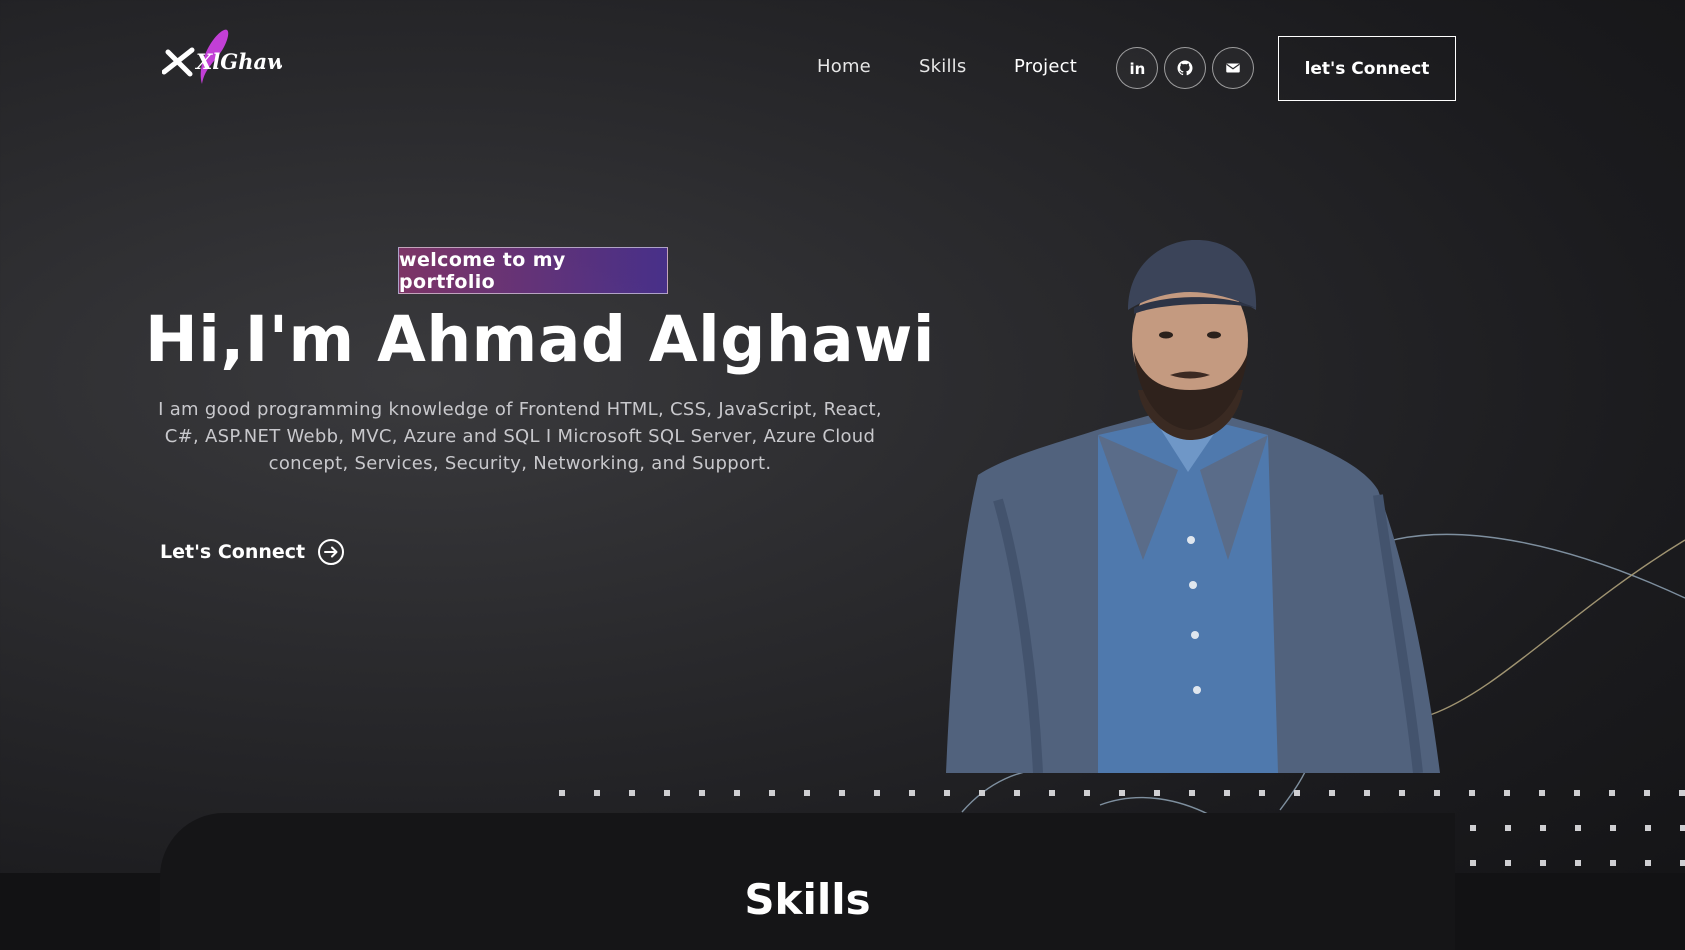 Image resolution: width=1685 pixels, height=950 pixels. I want to click on svg-text: in, so click(1138, 68).